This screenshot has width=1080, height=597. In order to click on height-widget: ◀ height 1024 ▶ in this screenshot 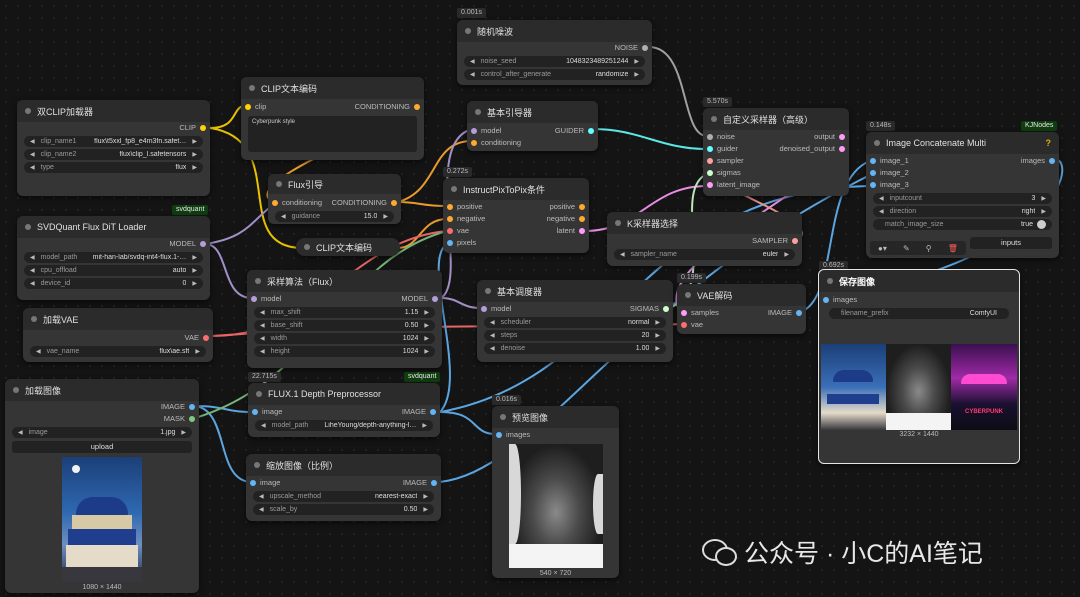, I will do `click(344, 351)`.